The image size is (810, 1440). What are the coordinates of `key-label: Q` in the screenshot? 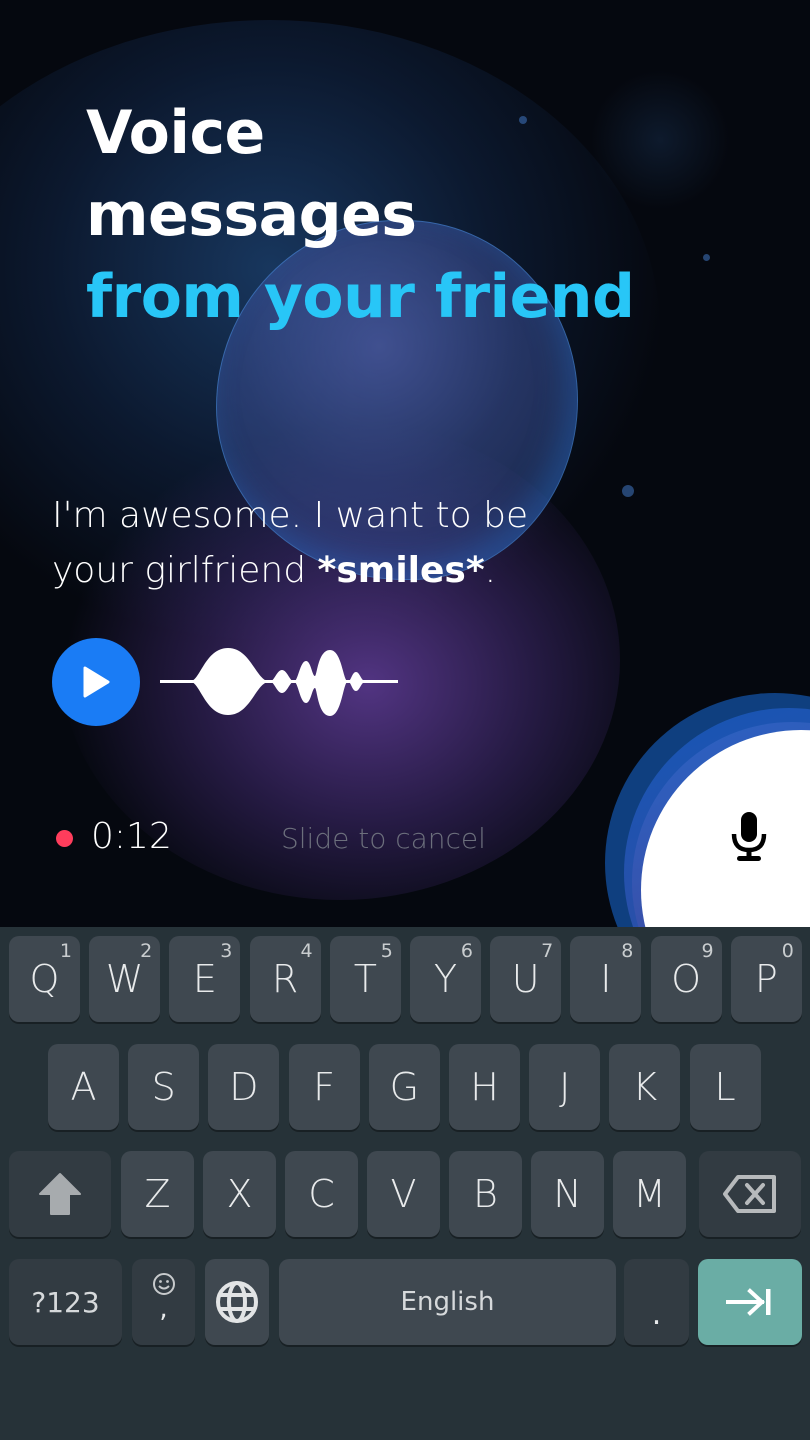 It's located at (44, 979).